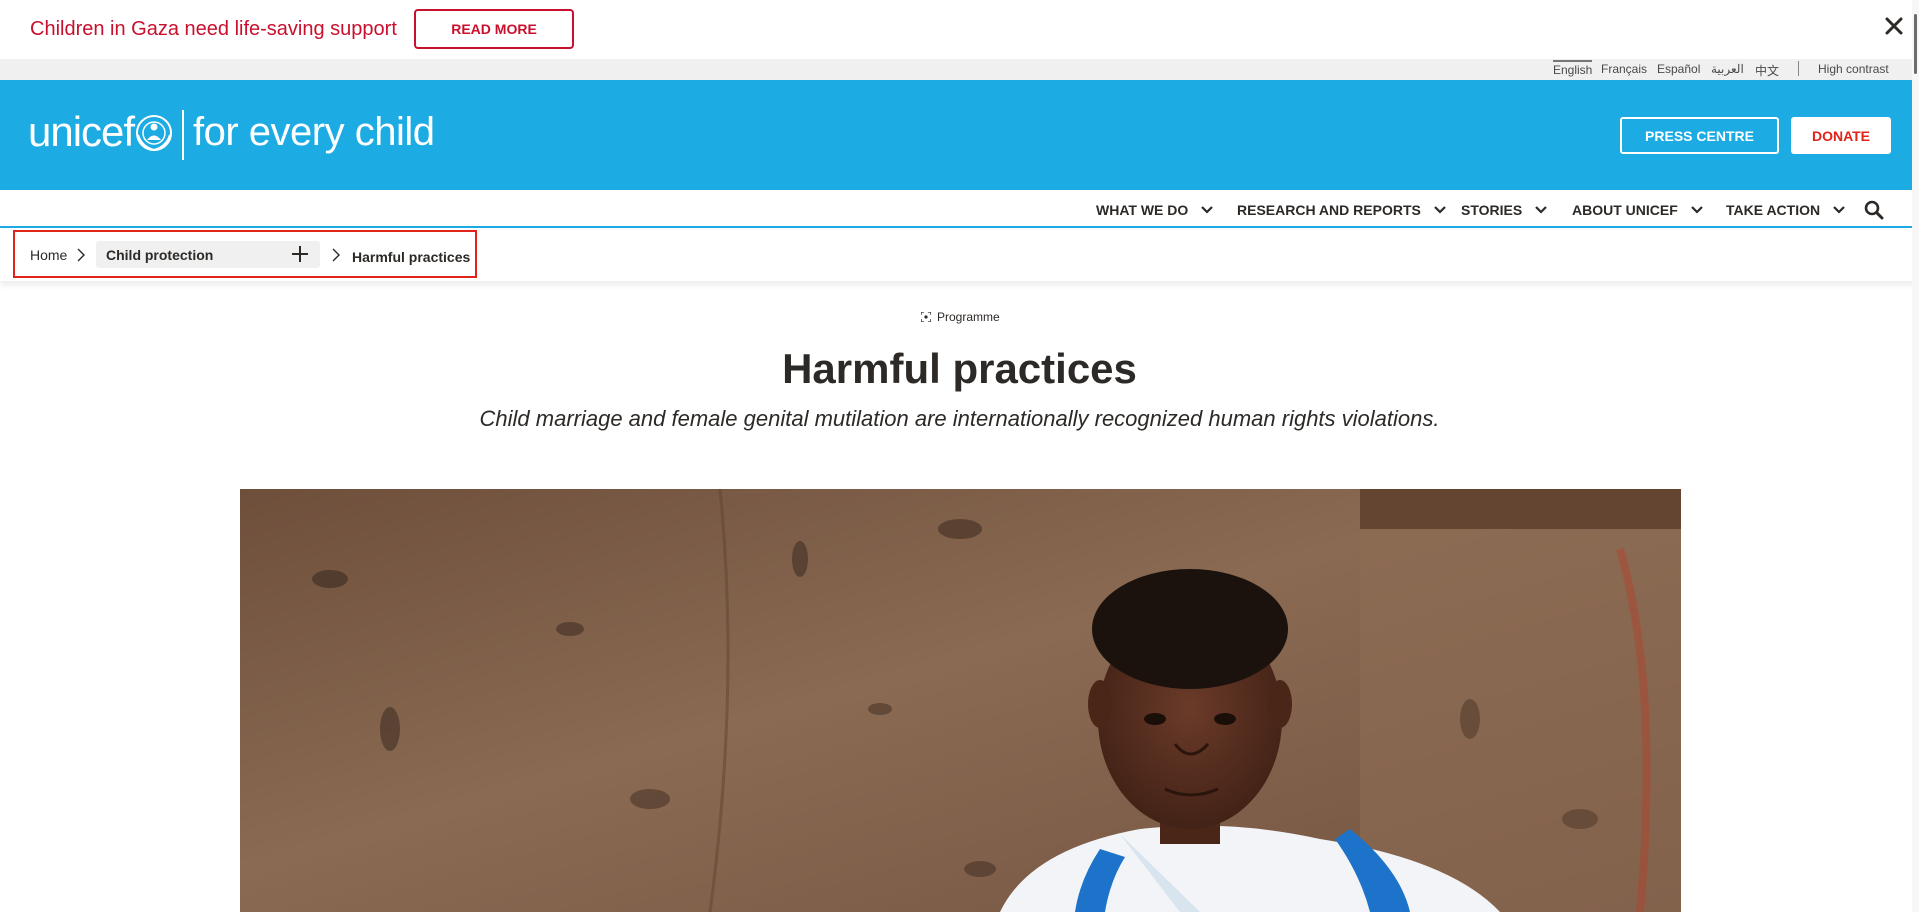 The image size is (1919, 912). What do you see at coordinates (1142, 210) in the screenshot?
I see `nav-item-label: WHAT WE DO` at bounding box center [1142, 210].